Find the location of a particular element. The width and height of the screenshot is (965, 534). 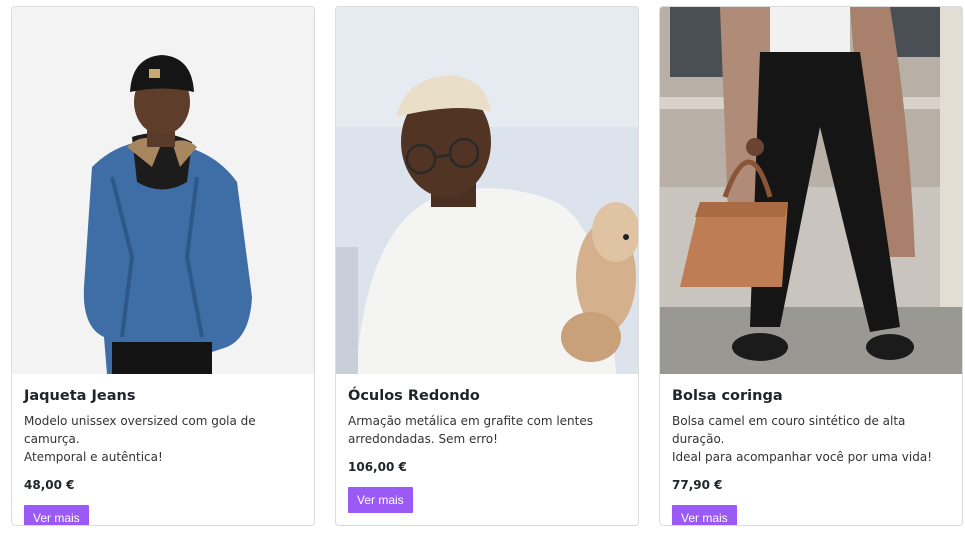

product-price: 77,90 € is located at coordinates (697, 485).